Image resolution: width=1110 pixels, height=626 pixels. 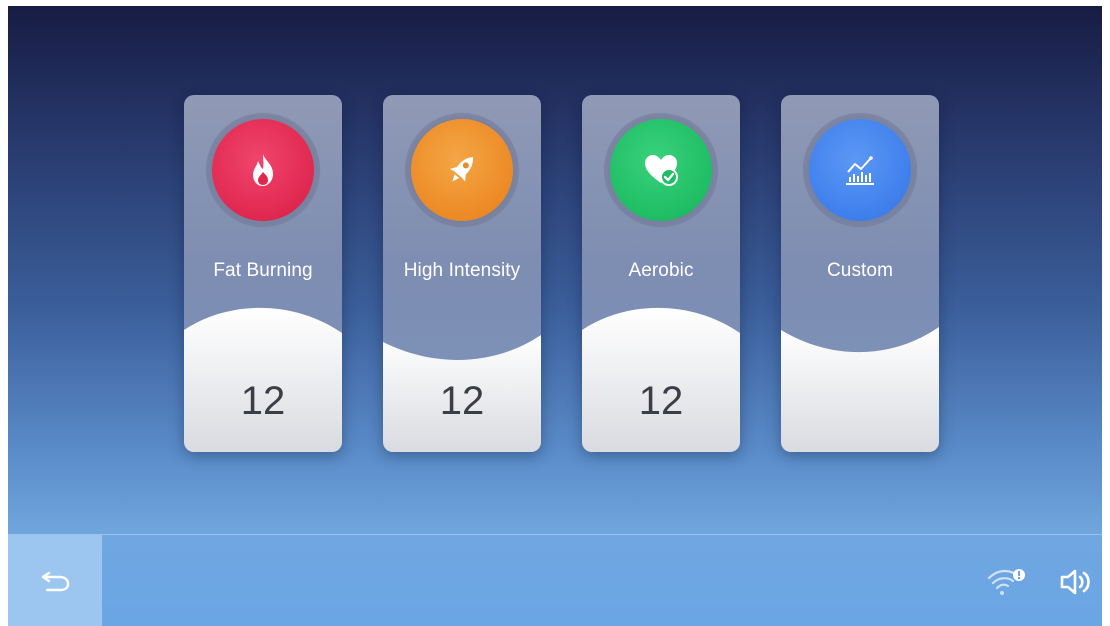 I want to click on bottom-bar, so click(x=555, y=580).